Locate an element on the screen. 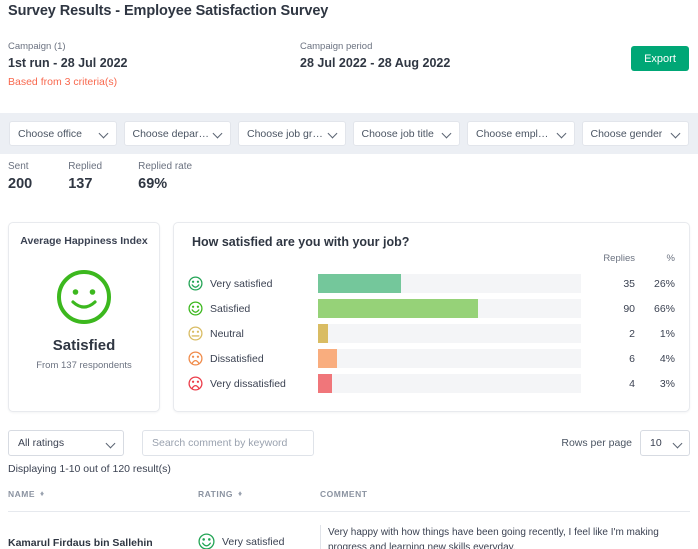 Image resolution: width=698 pixels, height=549 pixels. stat-replied: Replied 137 is located at coordinates (85, 177).